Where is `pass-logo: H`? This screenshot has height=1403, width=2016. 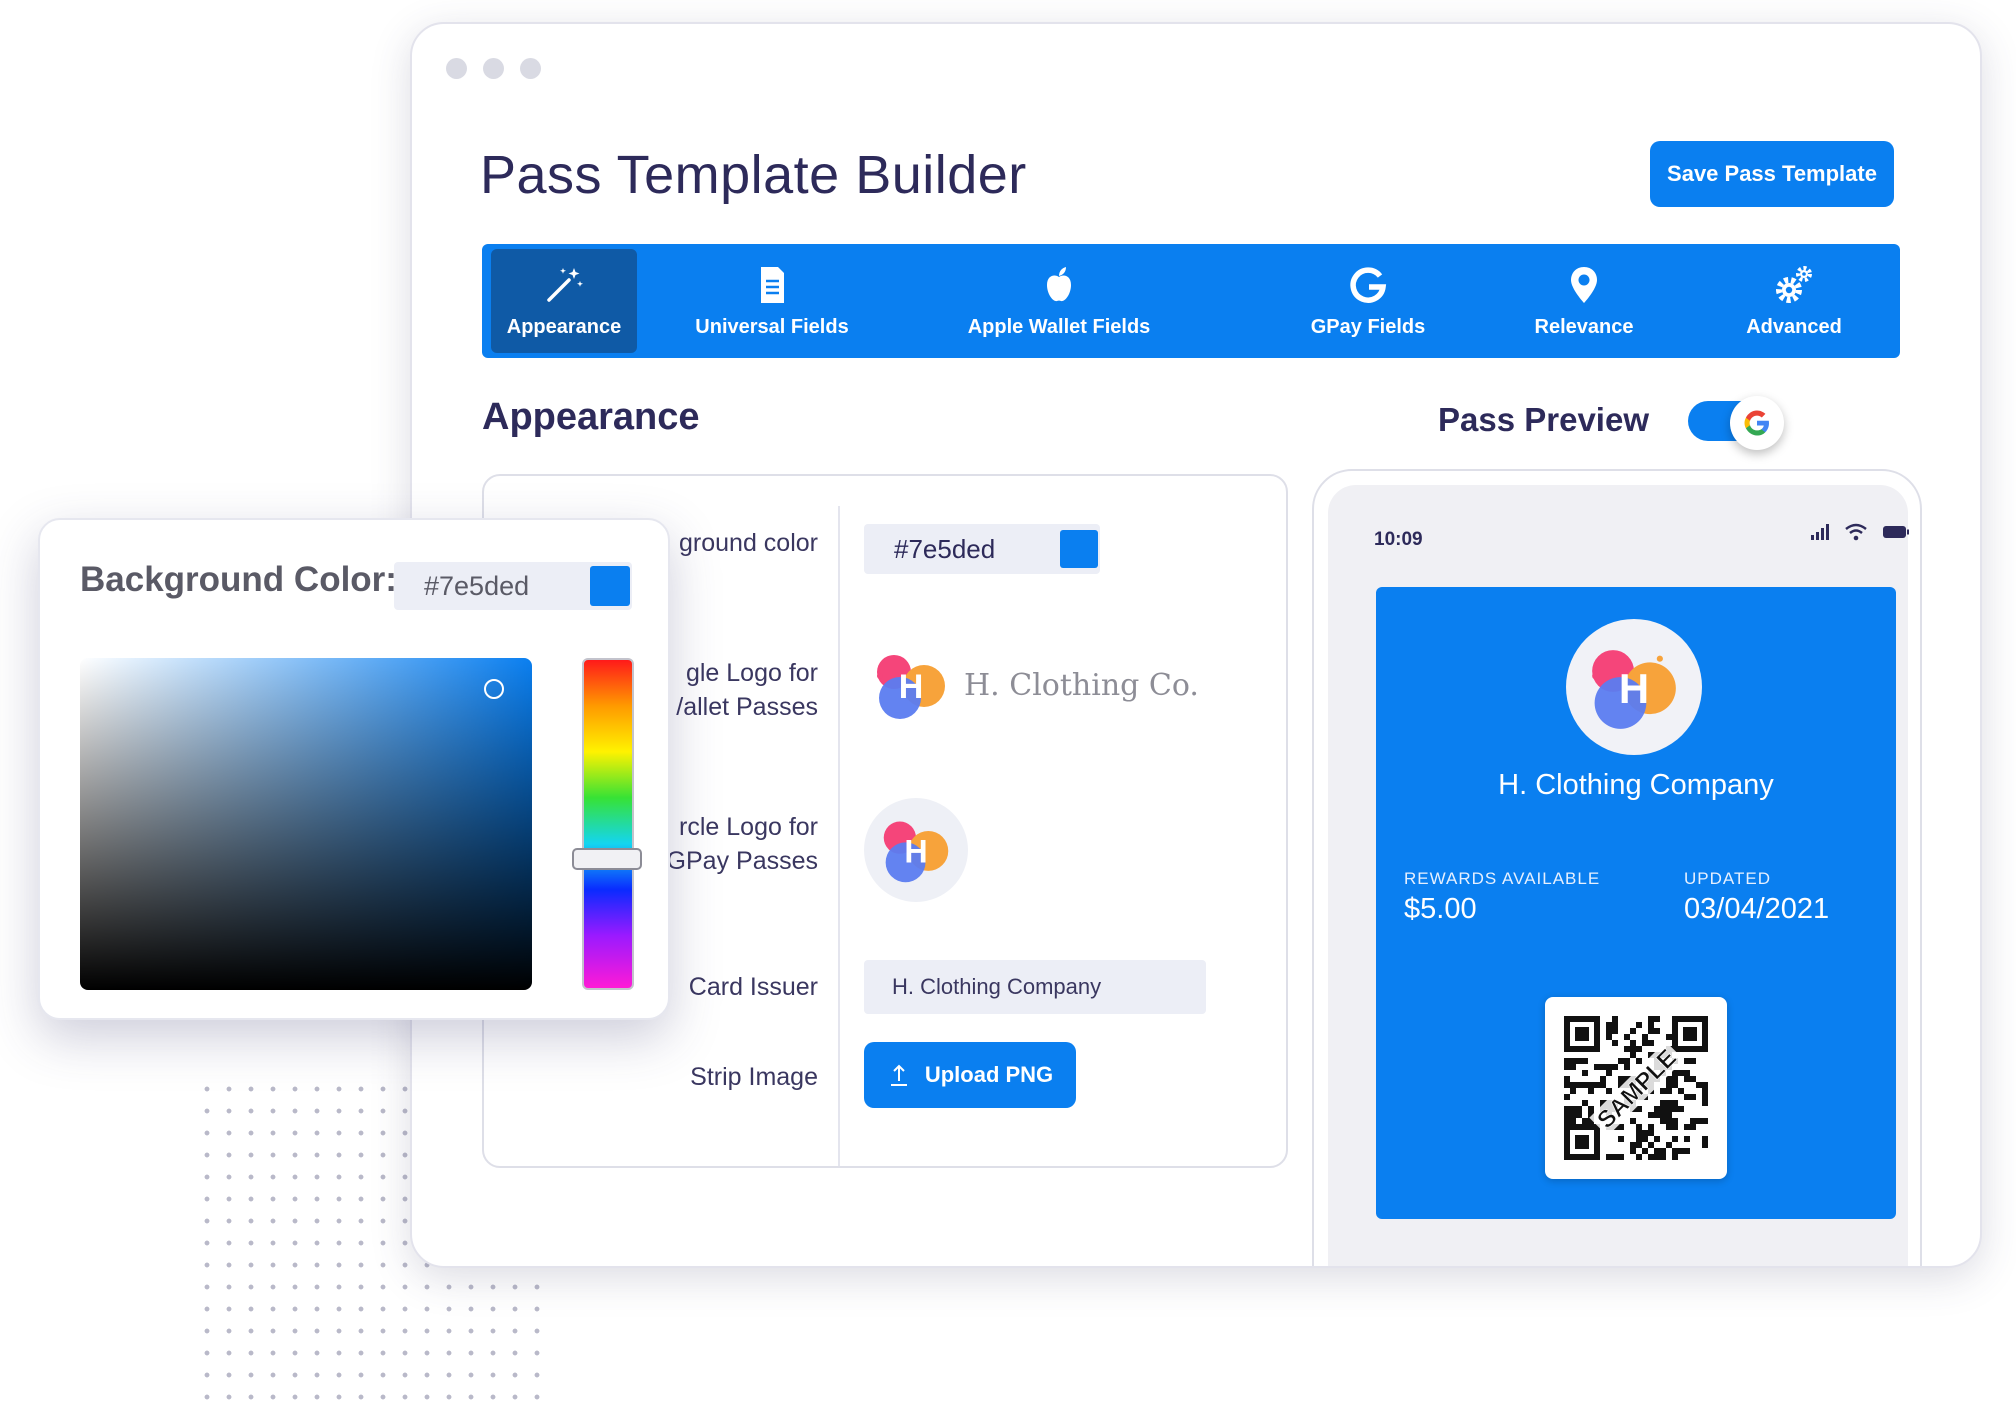 pass-logo: H is located at coordinates (1634, 687).